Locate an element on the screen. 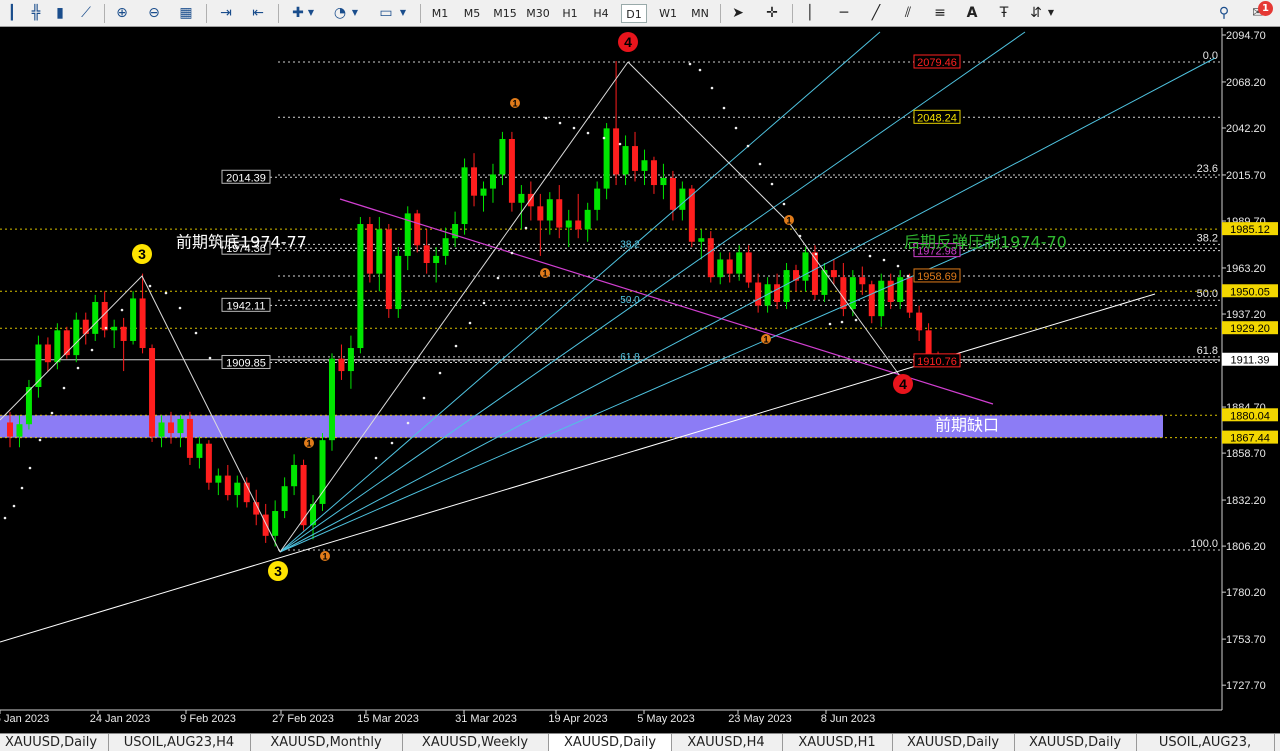  bar-chart-icon: ┃ is located at coordinates (12, 13).